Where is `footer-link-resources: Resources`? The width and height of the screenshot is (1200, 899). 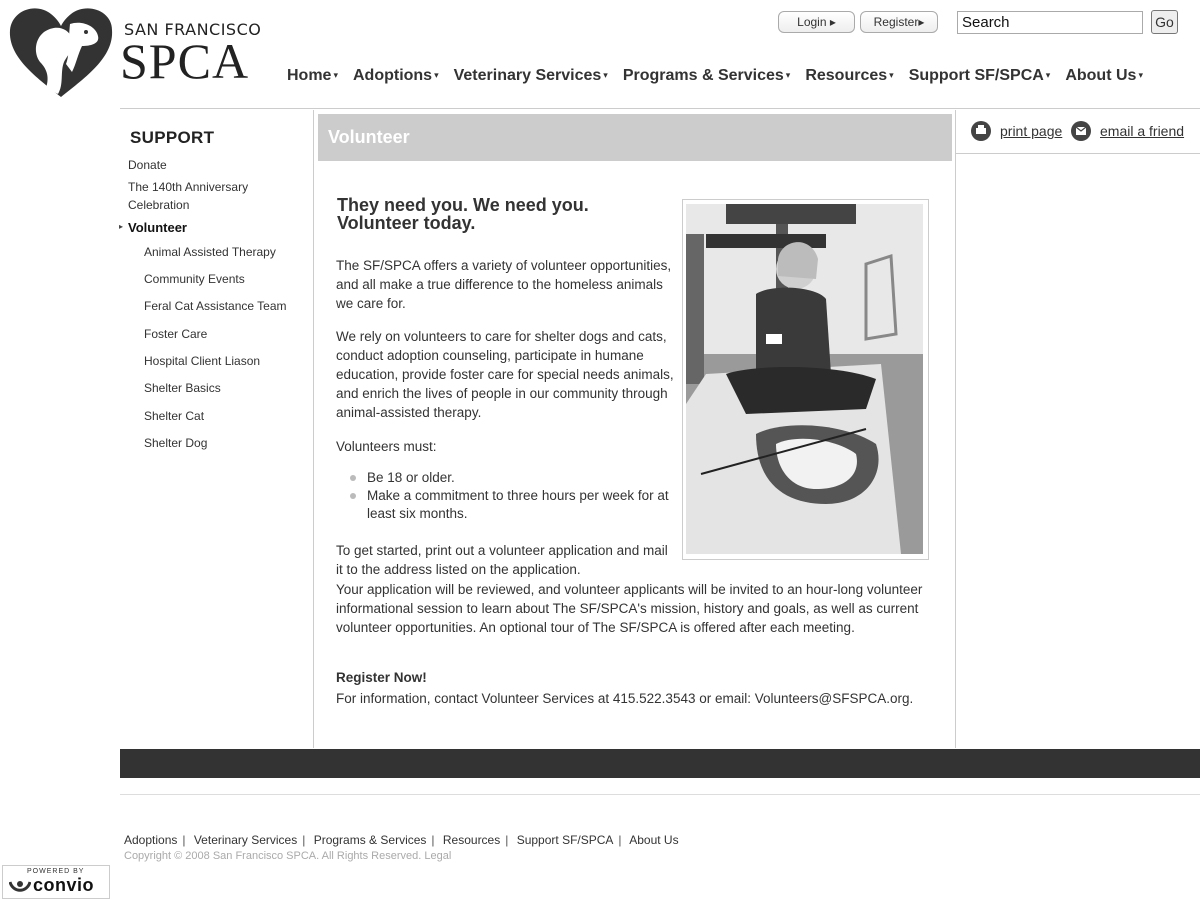
footer-link-resources: Resources is located at coordinates (471, 840).